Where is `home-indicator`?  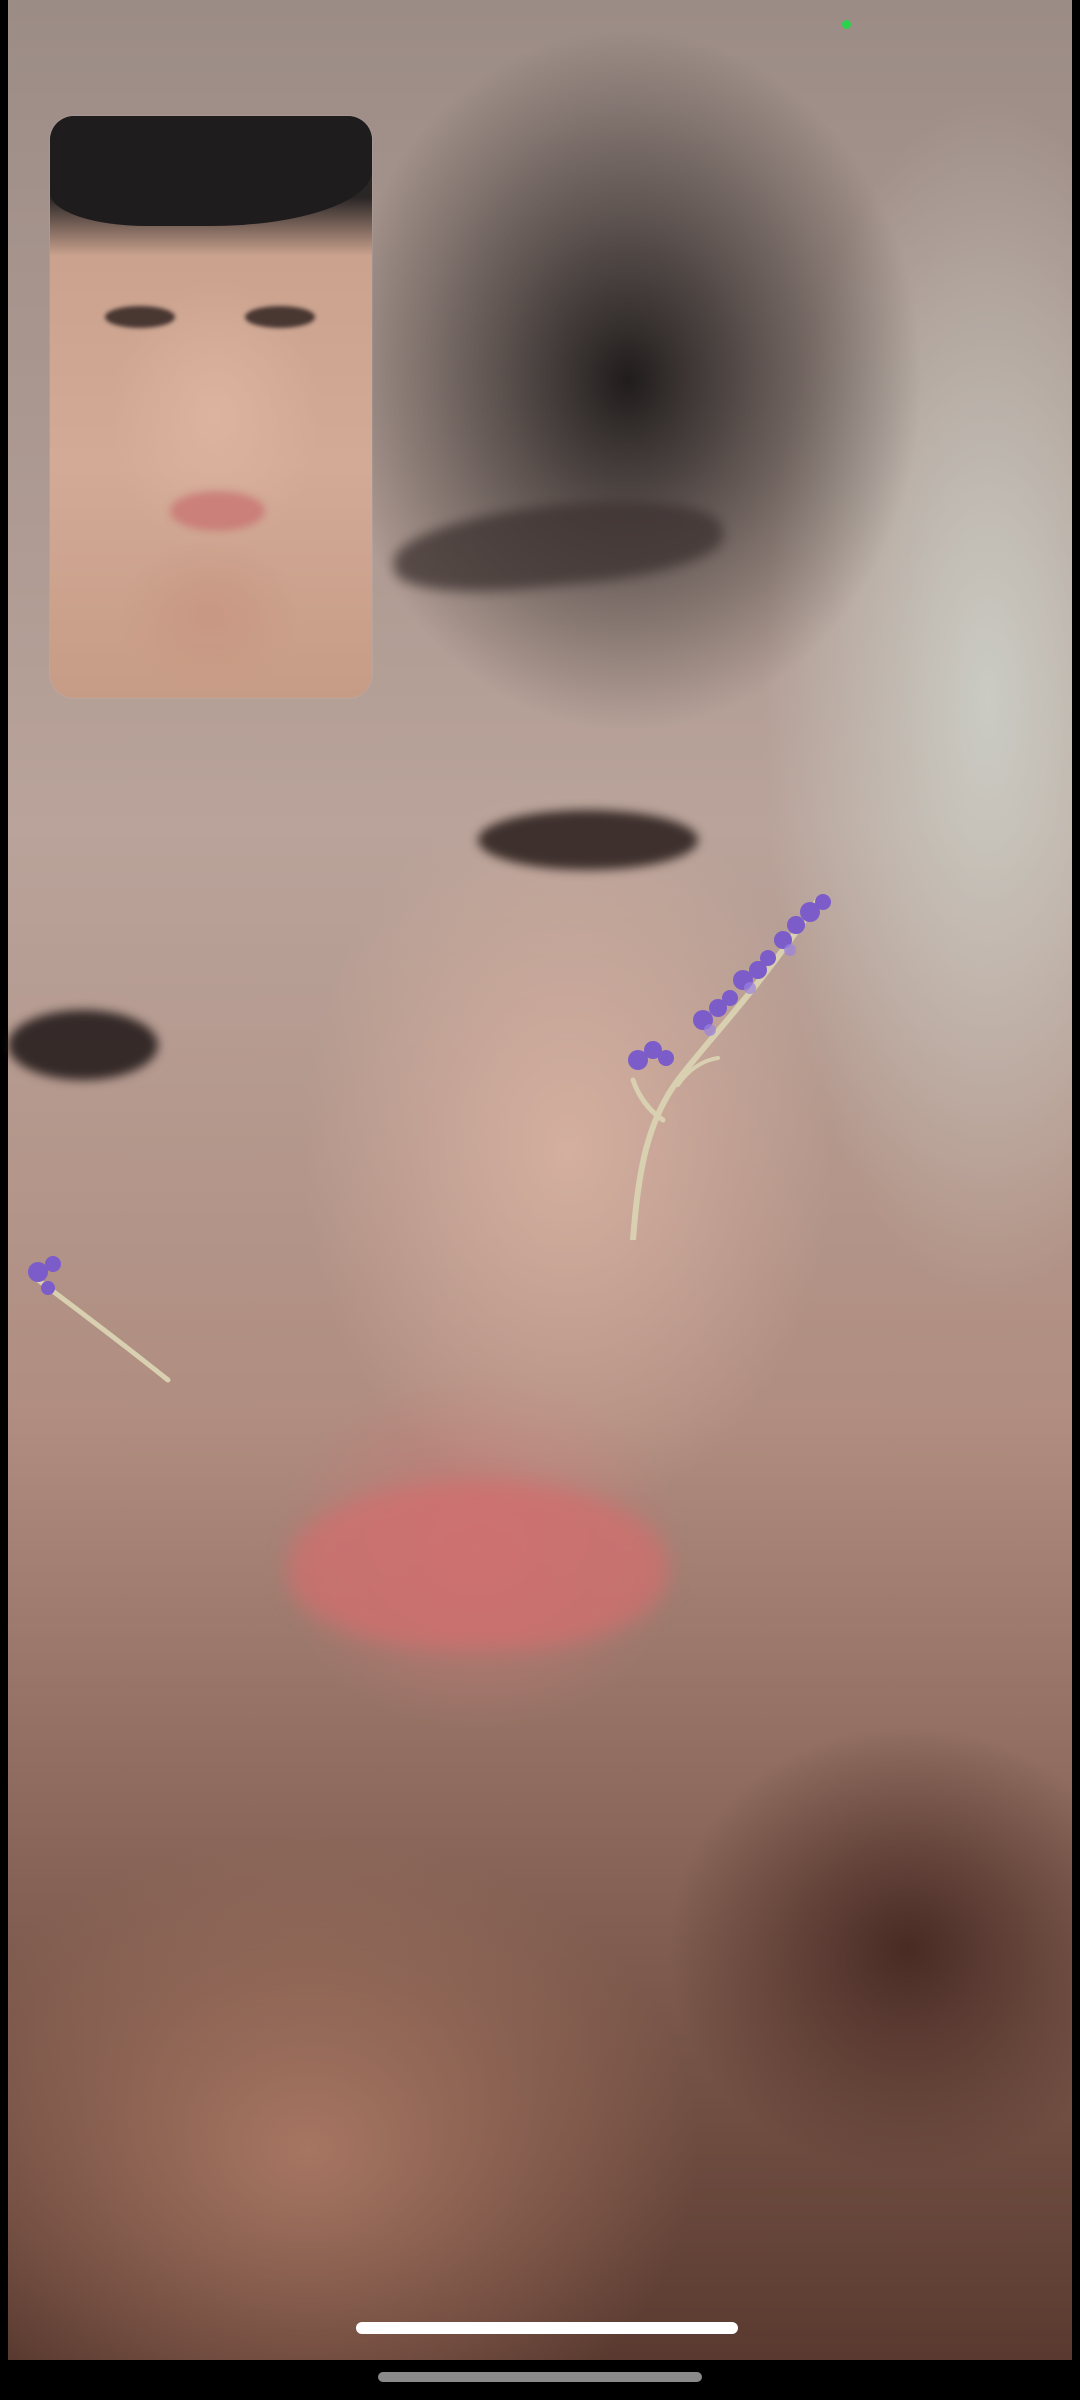 home-indicator is located at coordinates (547, 2328).